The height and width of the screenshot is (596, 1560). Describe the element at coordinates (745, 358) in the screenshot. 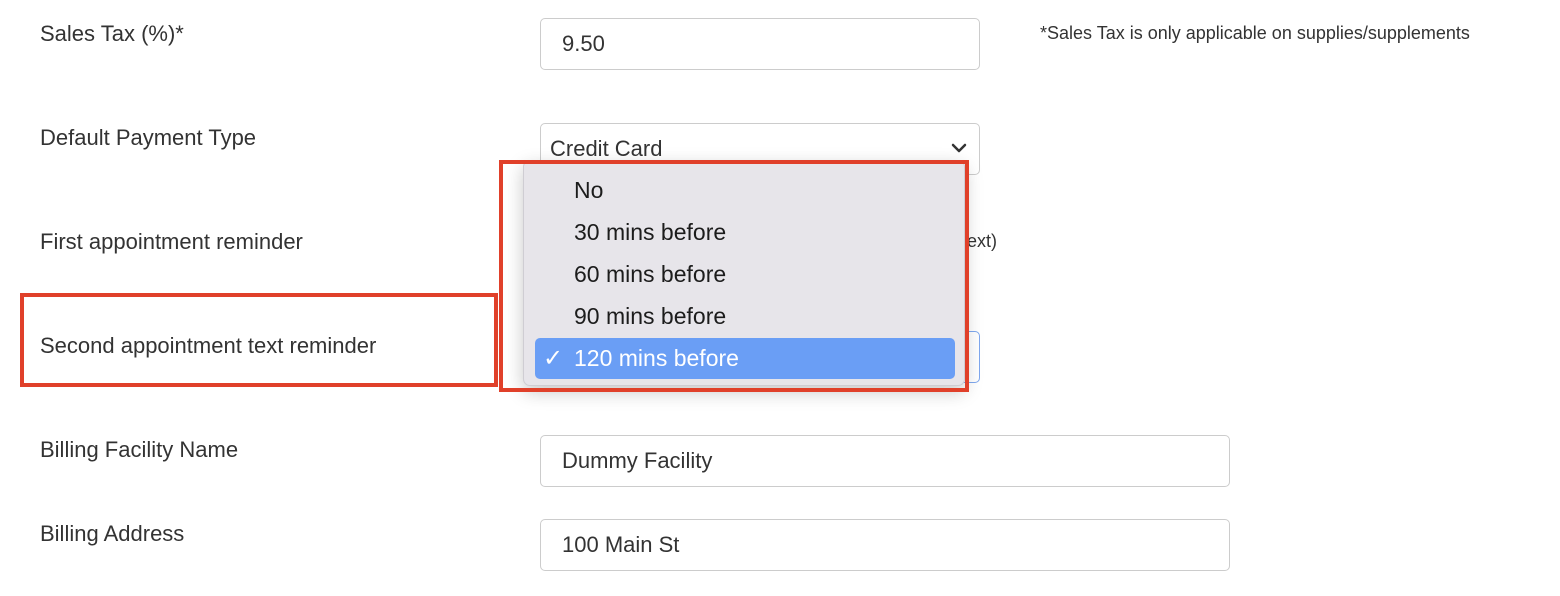

I see `dropdown-option-120: ✓ 120 mins before` at that location.